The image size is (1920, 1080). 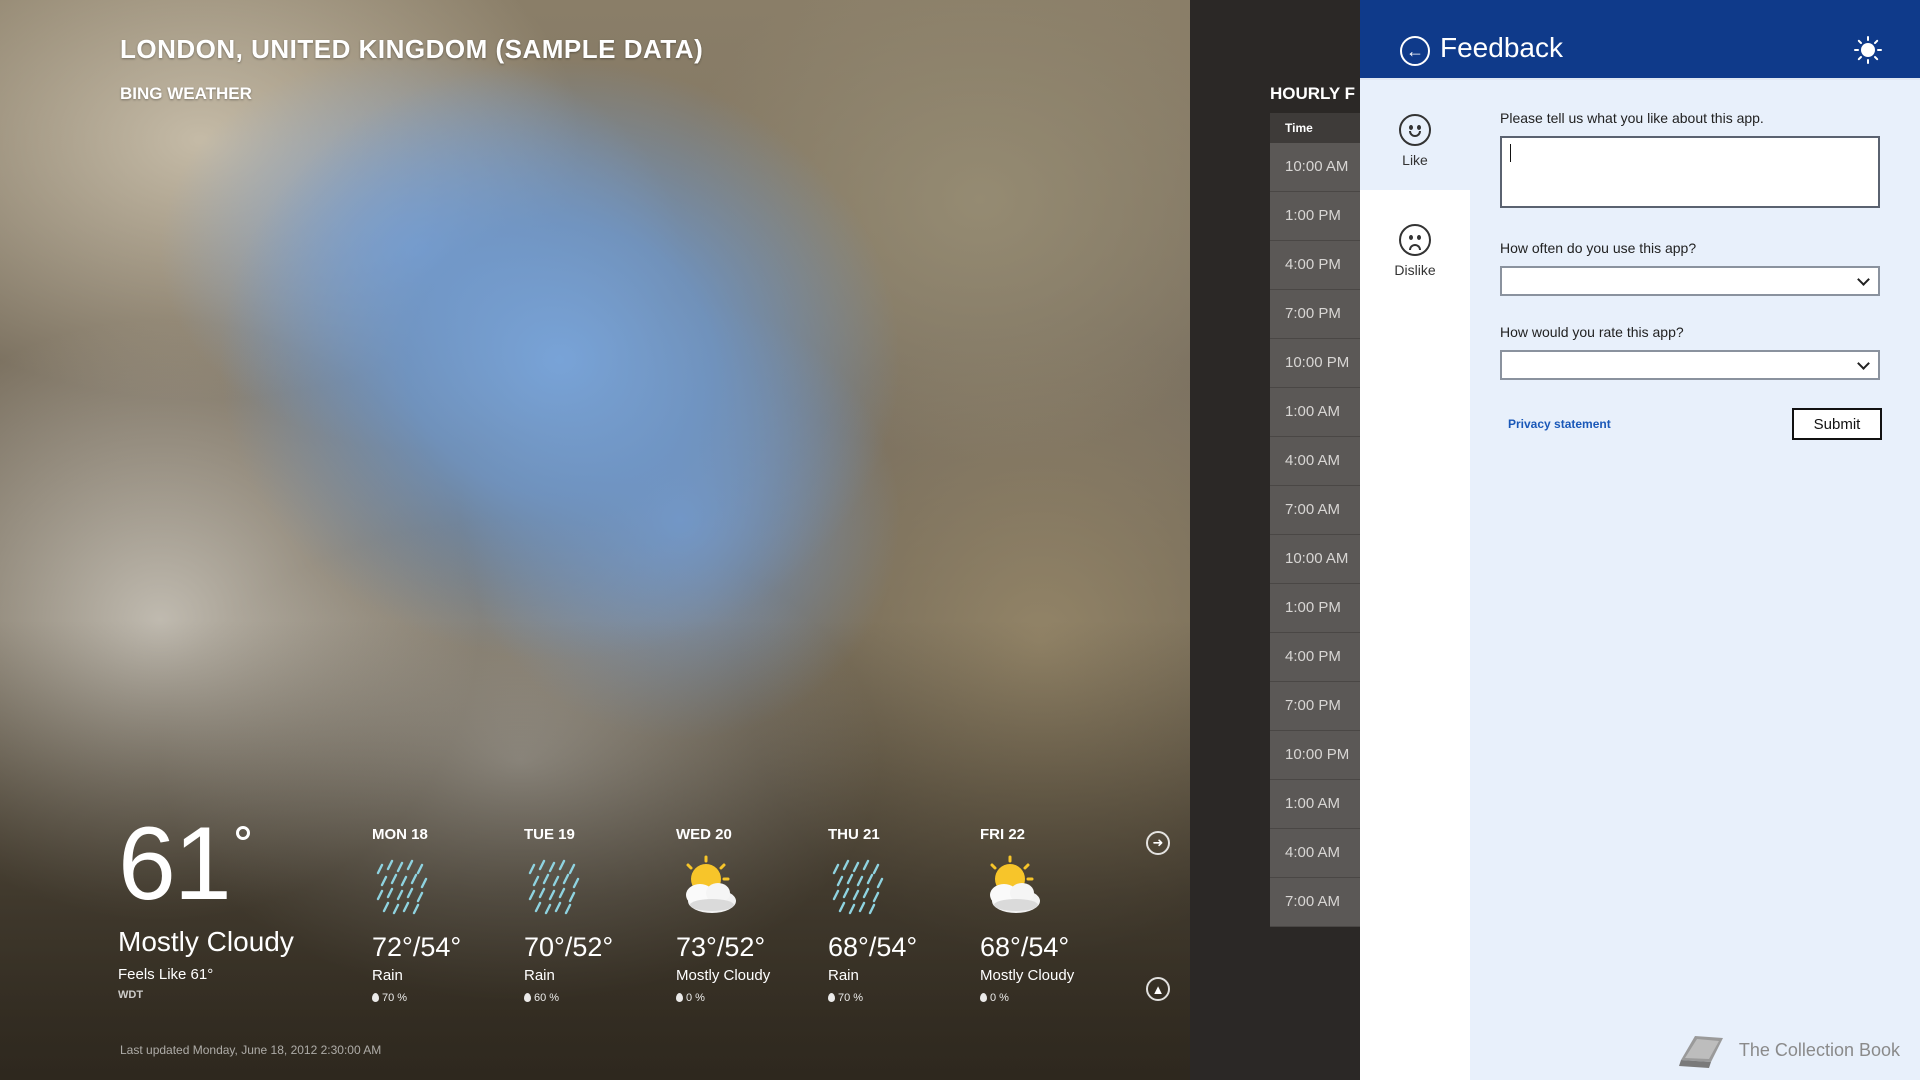 I want to click on forecast-day: FRI 22 68°/54° Mostly Cloudy 0 %, so click(x=1056, y=915).